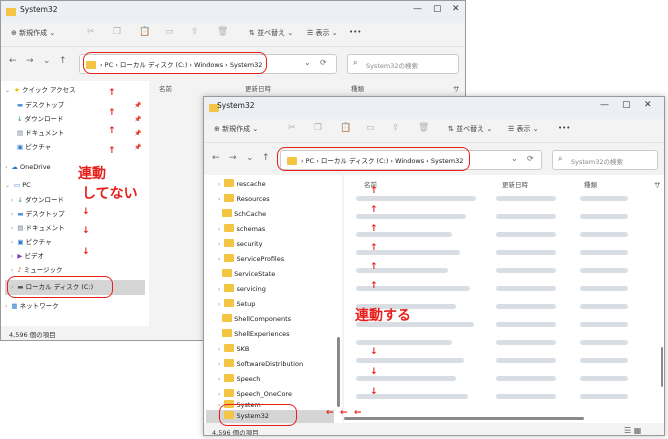 The image size is (668, 439). What do you see at coordinates (38, 228) in the screenshot?
I see `tree-pc-documents: › ▤ ドキュメント` at bounding box center [38, 228].